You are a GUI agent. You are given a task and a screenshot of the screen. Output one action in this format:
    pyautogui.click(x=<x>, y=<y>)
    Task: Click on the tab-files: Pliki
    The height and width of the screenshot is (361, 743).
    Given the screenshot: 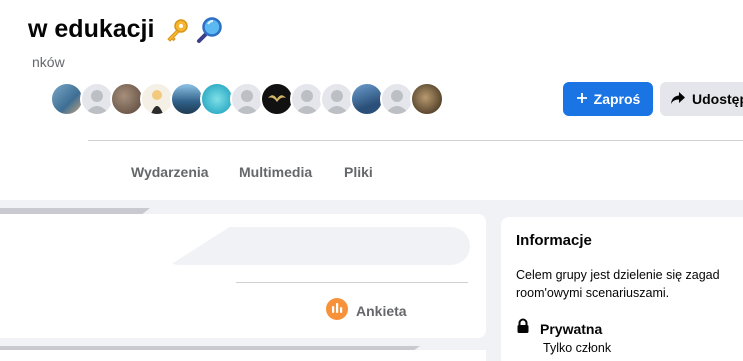 What is the action you would take?
    pyautogui.click(x=358, y=172)
    